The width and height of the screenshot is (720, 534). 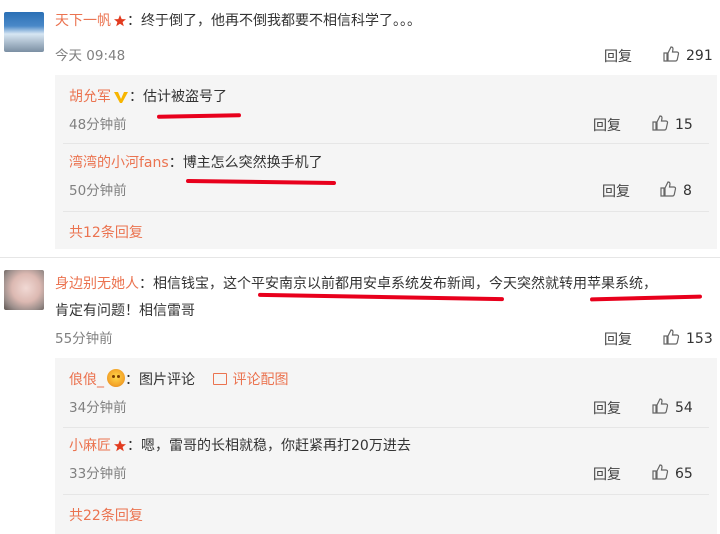 What do you see at coordinates (97, 284) in the screenshot?
I see `username-link: 身边别无她人` at bounding box center [97, 284].